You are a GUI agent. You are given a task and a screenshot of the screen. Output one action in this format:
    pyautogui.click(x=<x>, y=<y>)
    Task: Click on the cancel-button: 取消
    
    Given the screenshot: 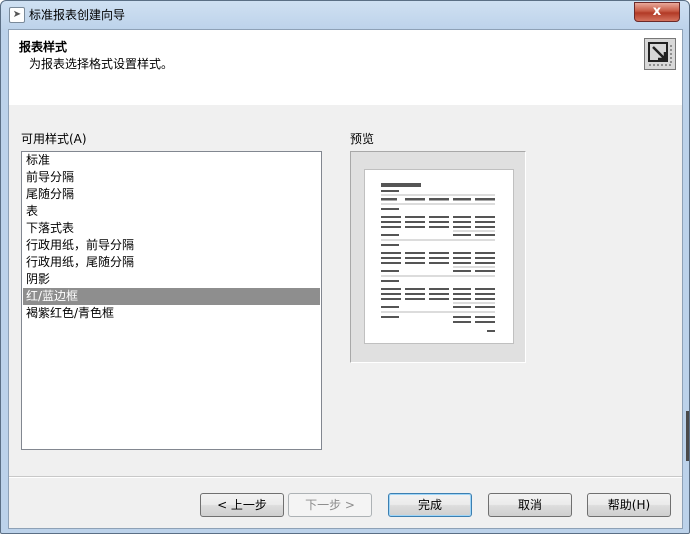 What is the action you would take?
    pyautogui.click(x=530, y=505)
    